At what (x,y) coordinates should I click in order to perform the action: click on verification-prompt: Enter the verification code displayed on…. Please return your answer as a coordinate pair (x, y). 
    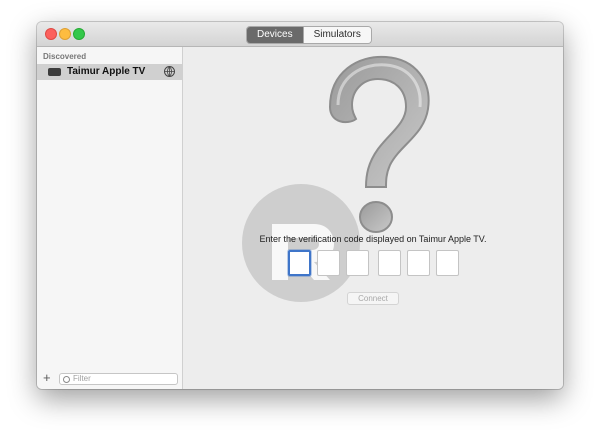
    Looking at the image, I should click on (373, 239).